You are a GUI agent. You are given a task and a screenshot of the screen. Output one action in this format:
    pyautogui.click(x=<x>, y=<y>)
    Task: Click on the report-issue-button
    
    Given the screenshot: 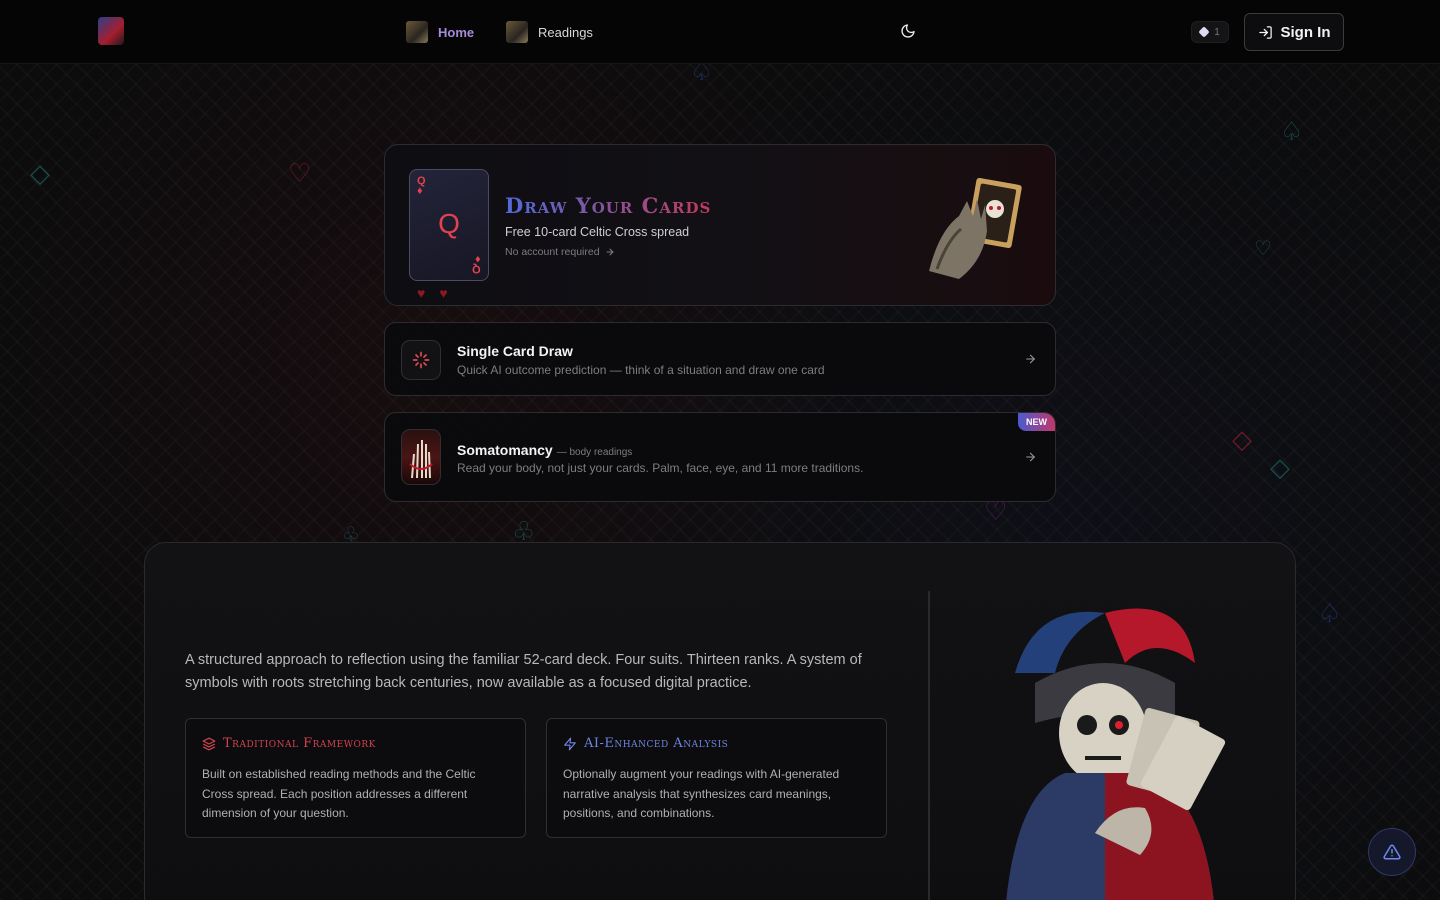 What is the action you would take?
    pyautogui.click(x=1392, y=852)
    